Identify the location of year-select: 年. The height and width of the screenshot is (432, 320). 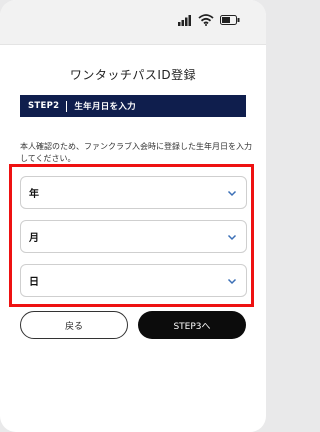
(133, 192).